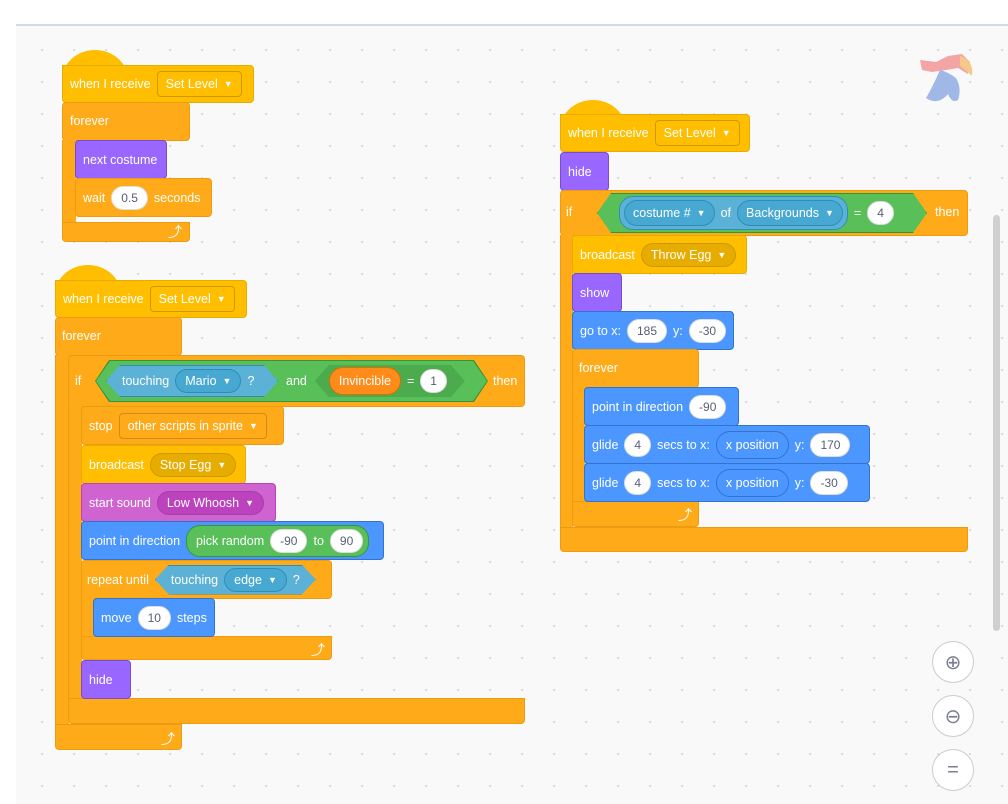 The width and height of the screenshot is (1008, 804). Describe the element at coordinates (206, 648) in the screenshot. I see `repeat-bottom` at that location.